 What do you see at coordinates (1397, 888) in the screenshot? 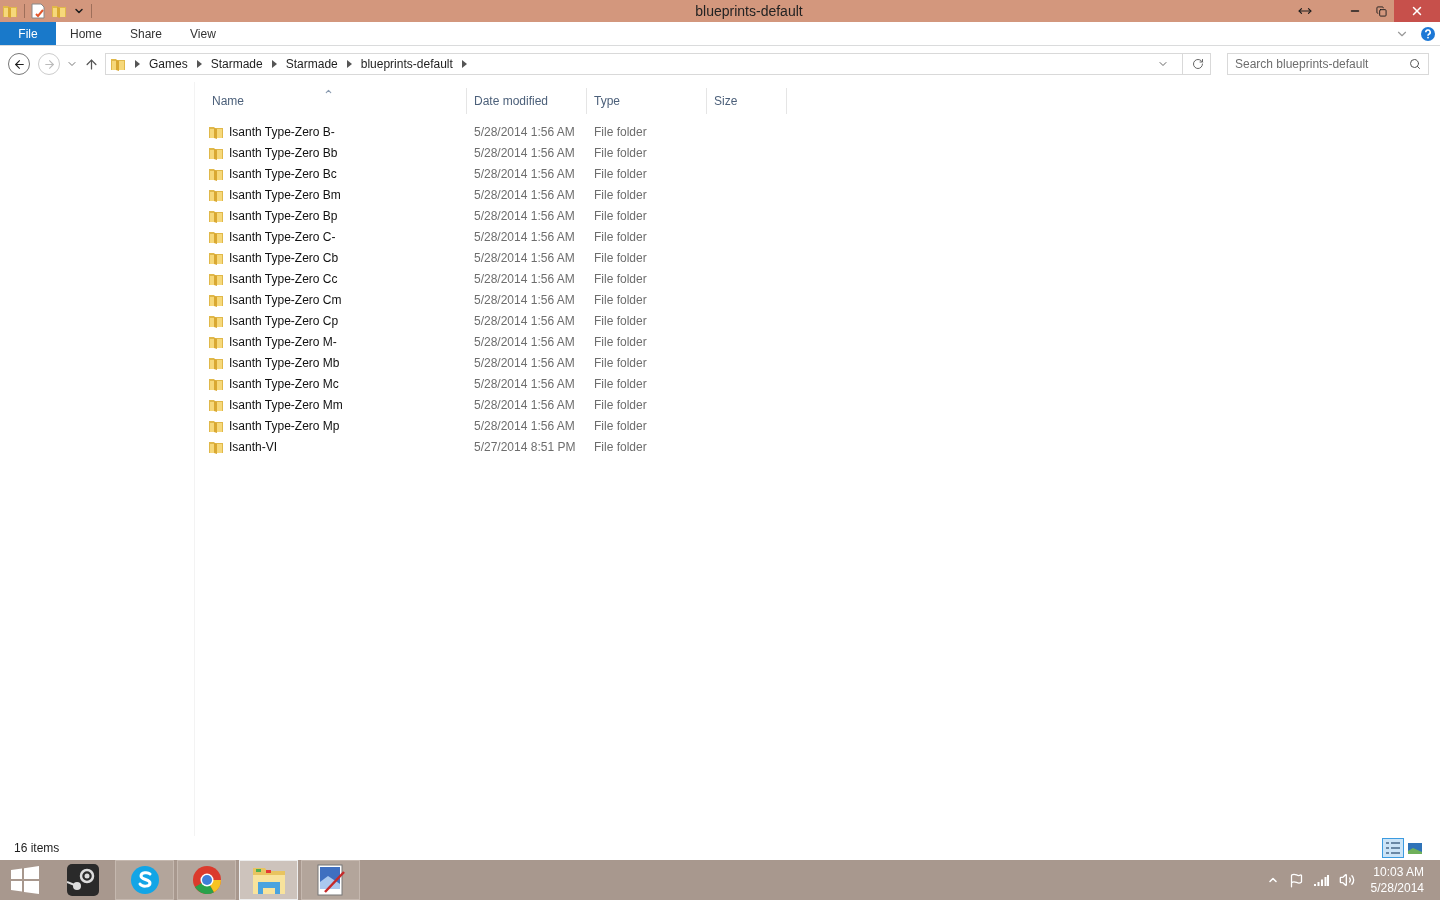
I see `clock-date: 5/28/2014` at bounding box center [1397, 888].